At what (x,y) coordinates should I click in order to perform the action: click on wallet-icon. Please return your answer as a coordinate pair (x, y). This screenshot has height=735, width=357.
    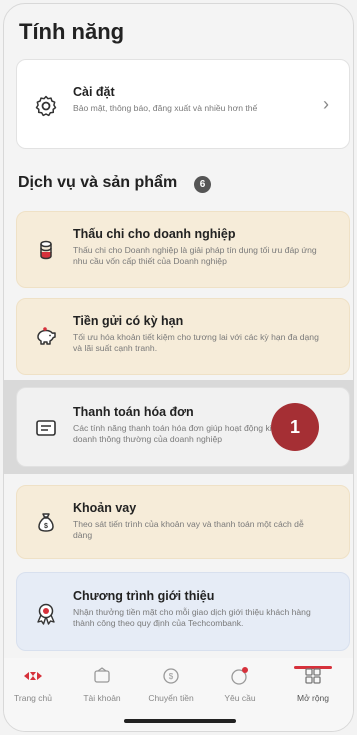
    Looking at the image, I should click on (102, 676).